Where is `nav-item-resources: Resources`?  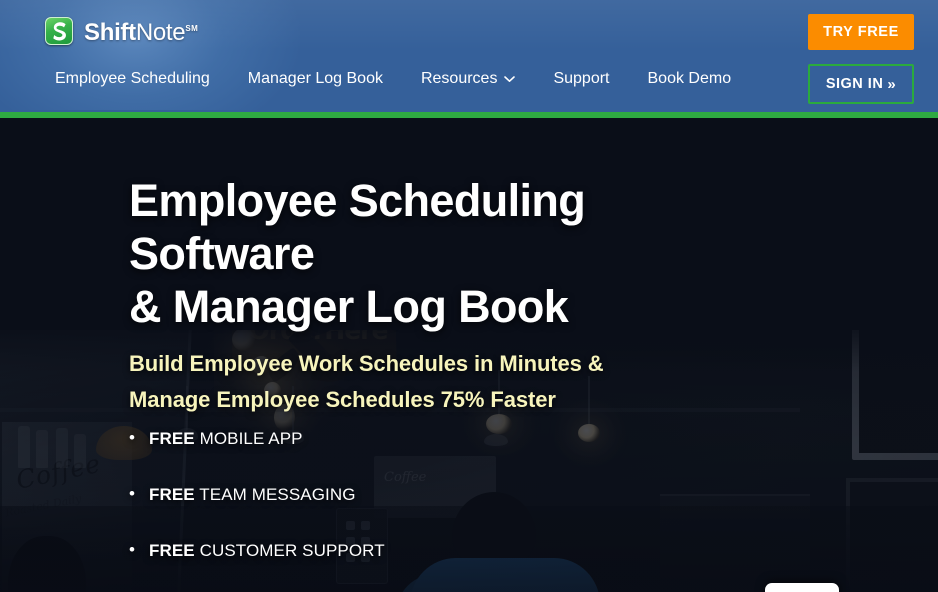 nav-item-resources: Resources is located at coordinates (468, 79).